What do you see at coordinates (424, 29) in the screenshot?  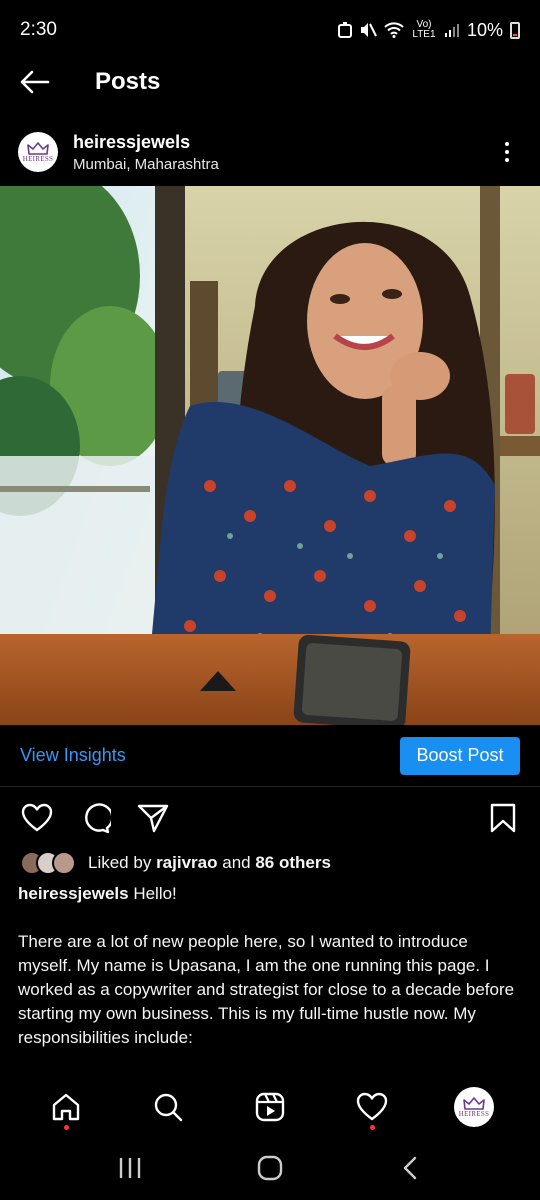 I see `network-label: Vo) LTE1` at bounding box center [424, 29].